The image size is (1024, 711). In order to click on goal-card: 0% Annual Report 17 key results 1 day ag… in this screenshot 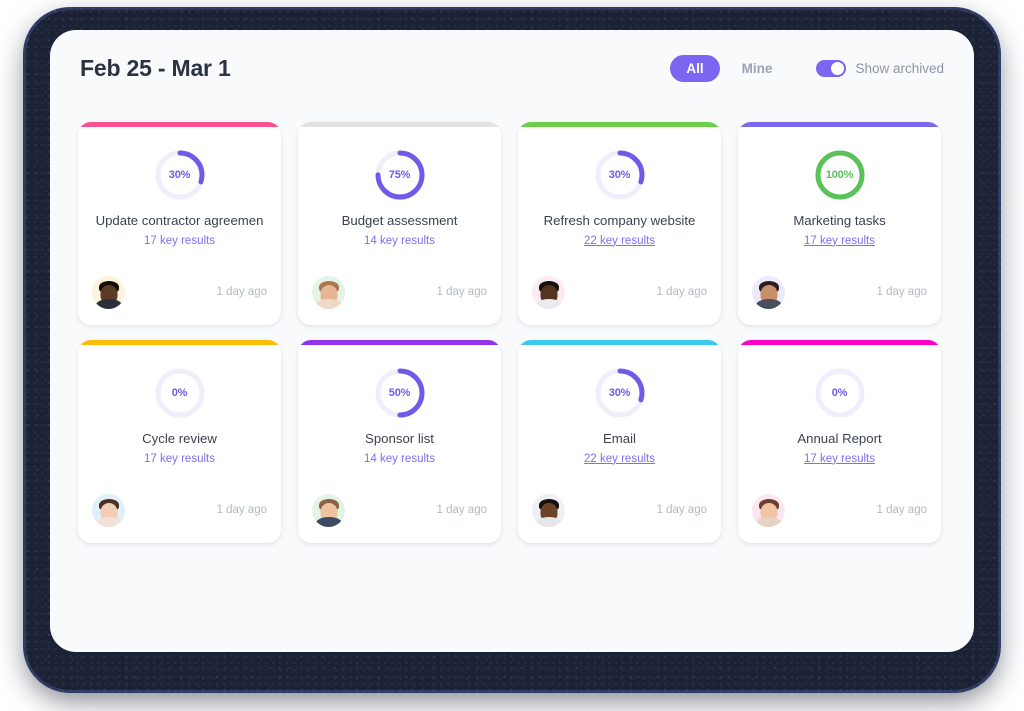, I will do `click(839, 441)`.